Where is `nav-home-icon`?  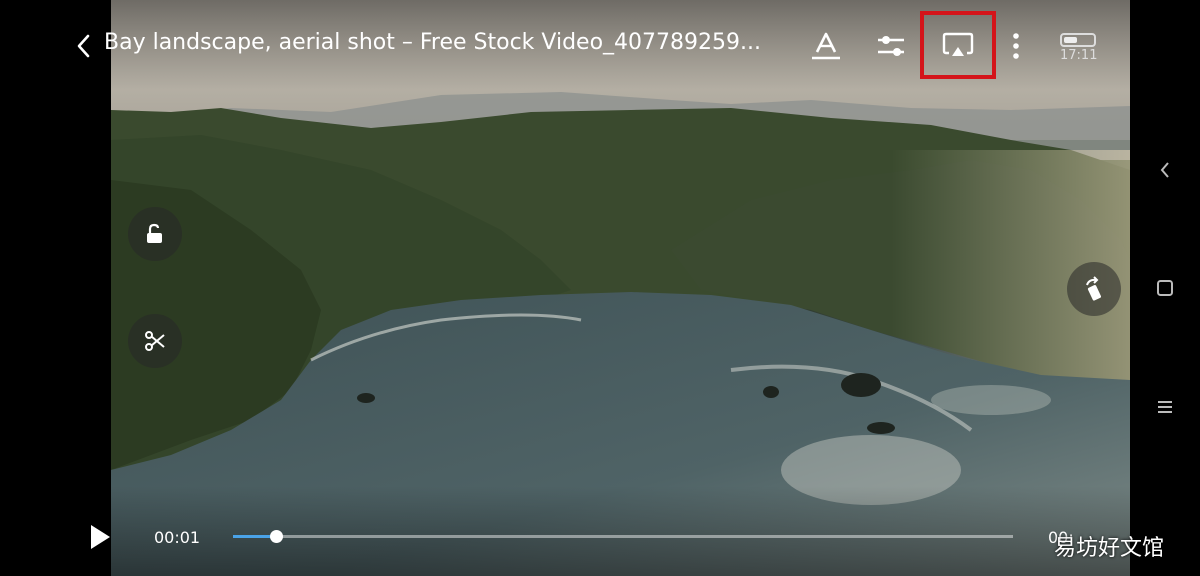 nav-home-icon is located at coordinates (1165, 288).